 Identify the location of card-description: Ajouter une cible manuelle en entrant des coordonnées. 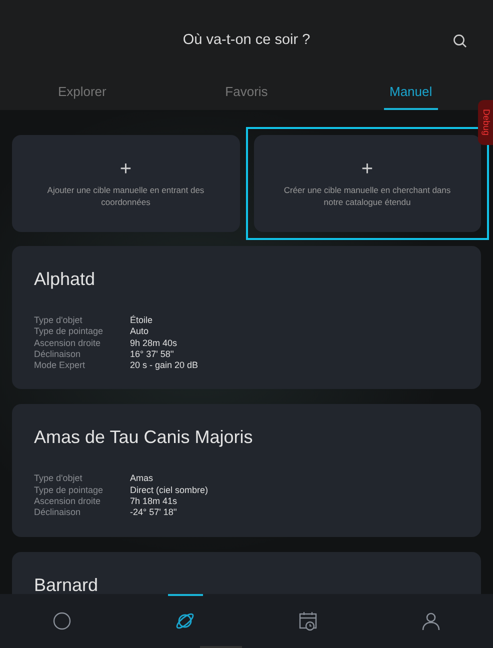
(126, 196).